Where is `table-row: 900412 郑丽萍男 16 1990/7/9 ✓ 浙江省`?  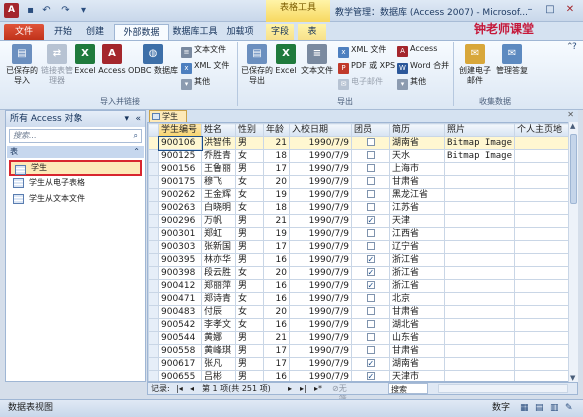 table-row: 900412 郑丽萍男 16 1990/7/9 ✓ 浙江省 is located at coordinates (360, 286).